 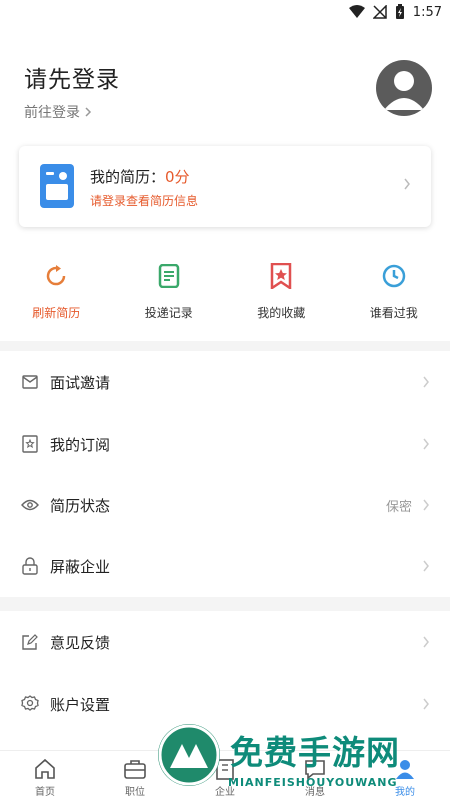 What do you see at coordinates (225, 566) in the screenshot?
I see `menu-item-block-companies: 屏蔽企业` at bounding box center [225, 566].